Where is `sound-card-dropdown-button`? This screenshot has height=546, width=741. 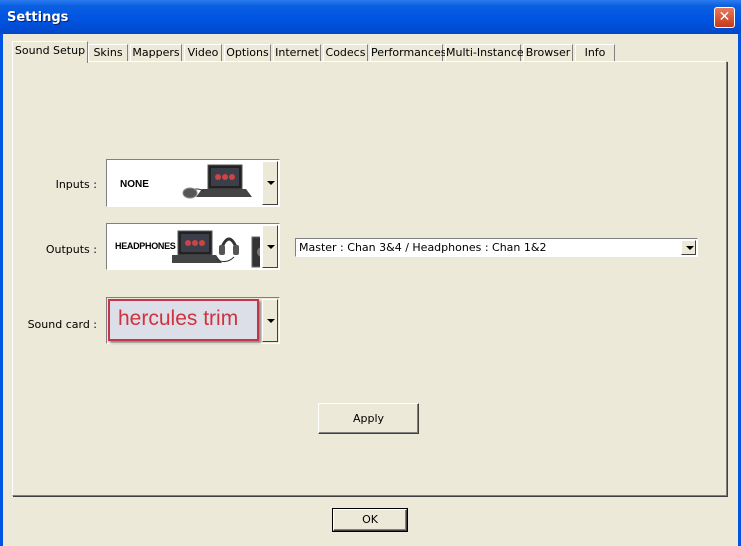
sound-card-dropdown-button is located at coordinates (270, 320).